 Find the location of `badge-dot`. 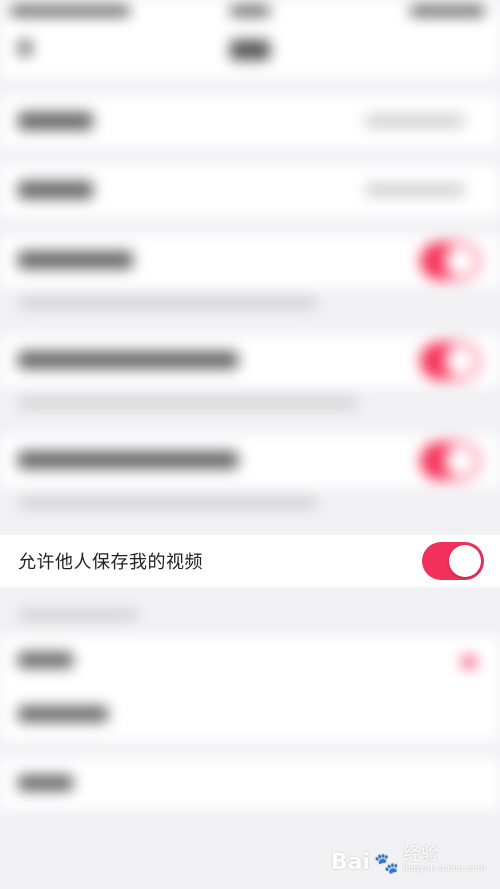

badge-dot is located at coordinates (469, 662).